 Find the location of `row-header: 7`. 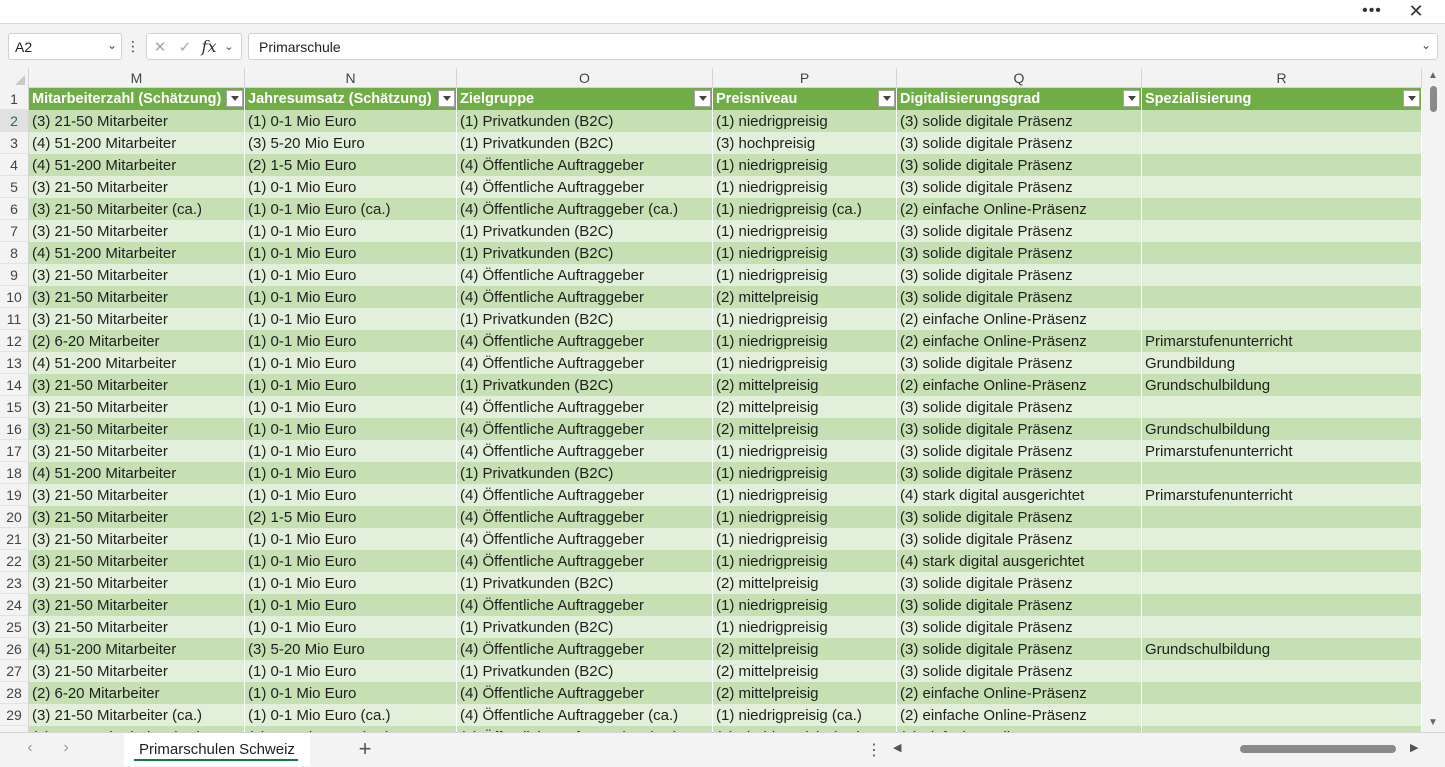

row-header: 7 is located at coordinates (14, 231).